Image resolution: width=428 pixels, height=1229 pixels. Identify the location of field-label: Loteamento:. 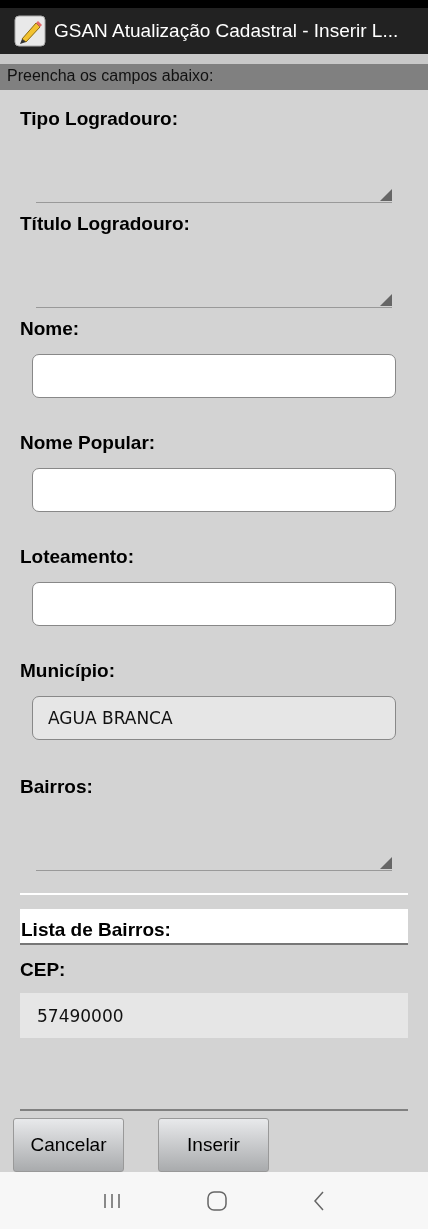
(77, 557).